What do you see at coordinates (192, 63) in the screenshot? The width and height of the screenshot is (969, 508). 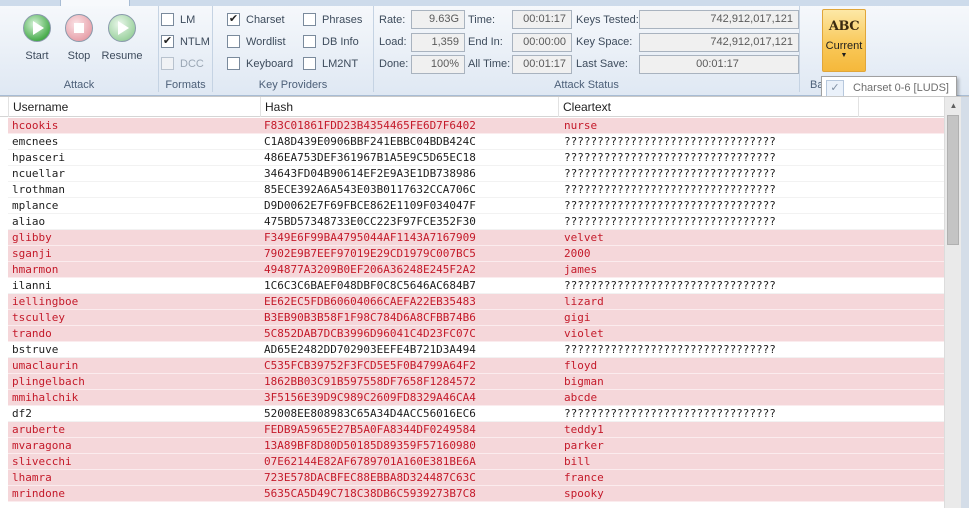 I see `dcc-label: DCC` at bounding box center [192, 63].